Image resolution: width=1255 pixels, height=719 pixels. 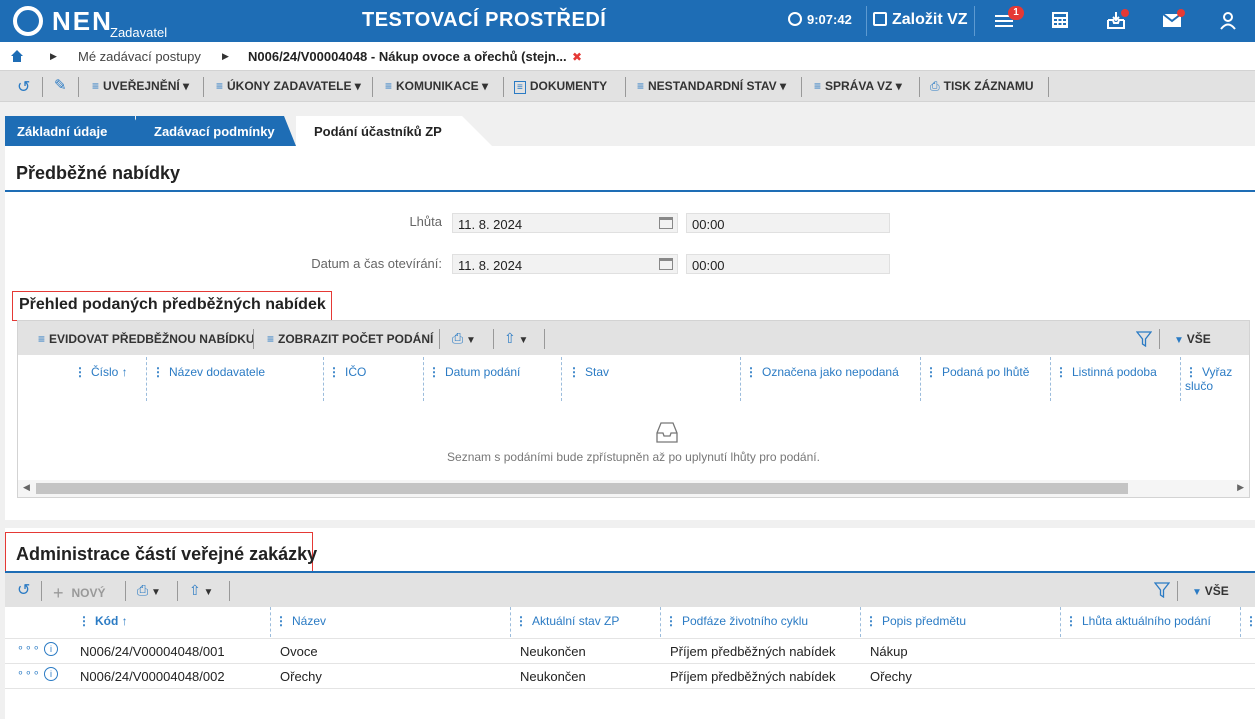 What do you see at coordinates (1250, 621) in the screenshot?
I see `col-more: ⋮` at bounding box center [1250, 621].